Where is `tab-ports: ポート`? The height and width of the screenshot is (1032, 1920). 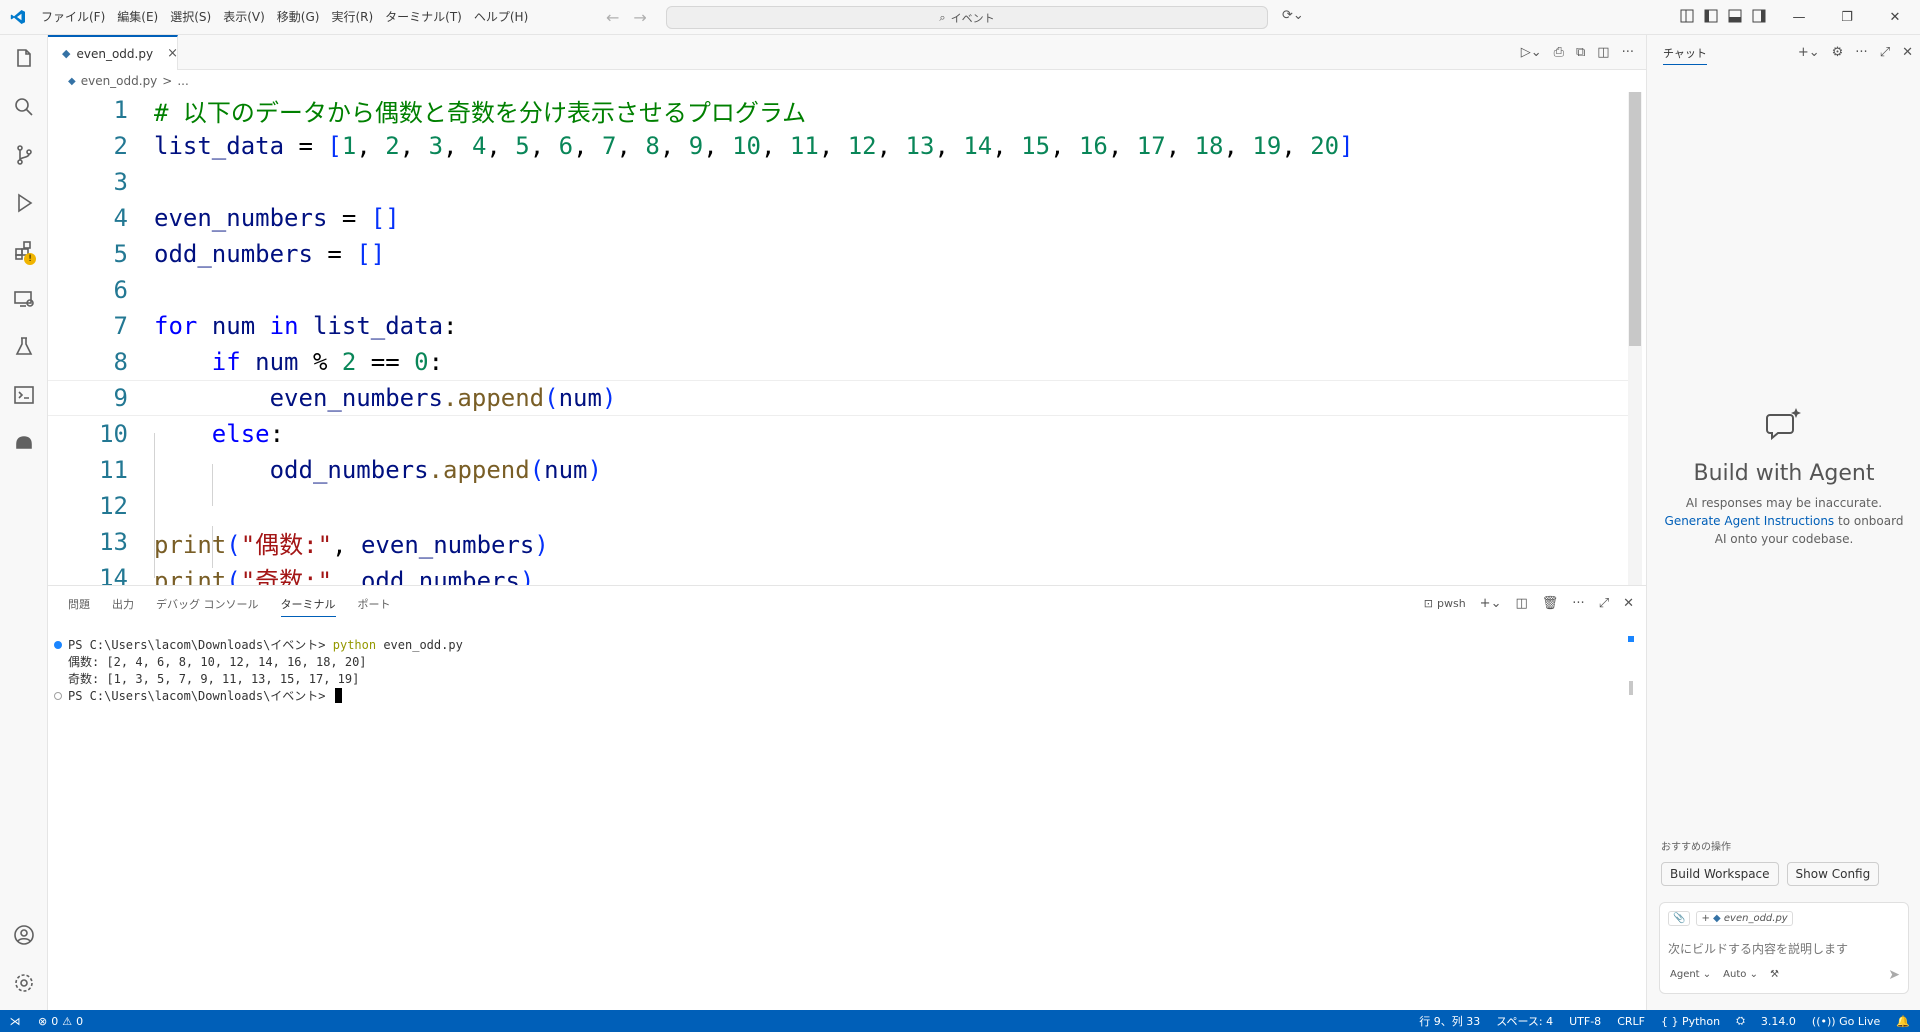
tab-ports: ポート is located at coordinates (374, 604).